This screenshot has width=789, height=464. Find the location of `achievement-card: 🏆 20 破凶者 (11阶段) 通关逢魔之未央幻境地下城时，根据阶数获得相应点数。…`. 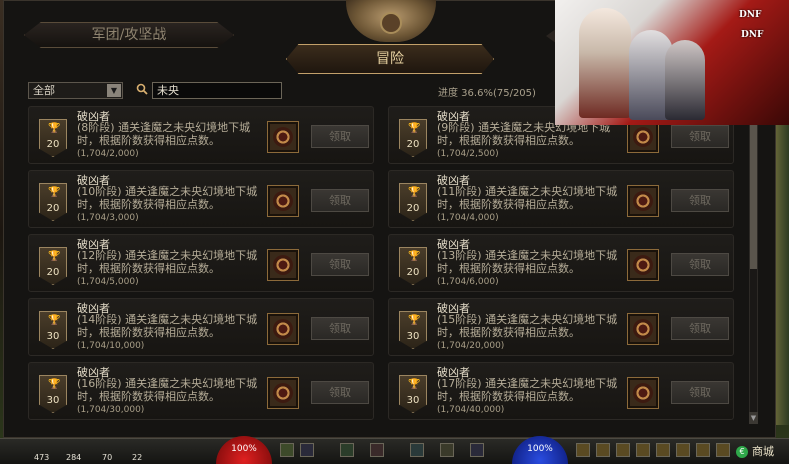

achievement-card: 🏆 20 破凶者 (11阶段) 通关逢魔之未央幻境地下城时，根据阶数获得相应点数。… is located at coordinates (561, 199).